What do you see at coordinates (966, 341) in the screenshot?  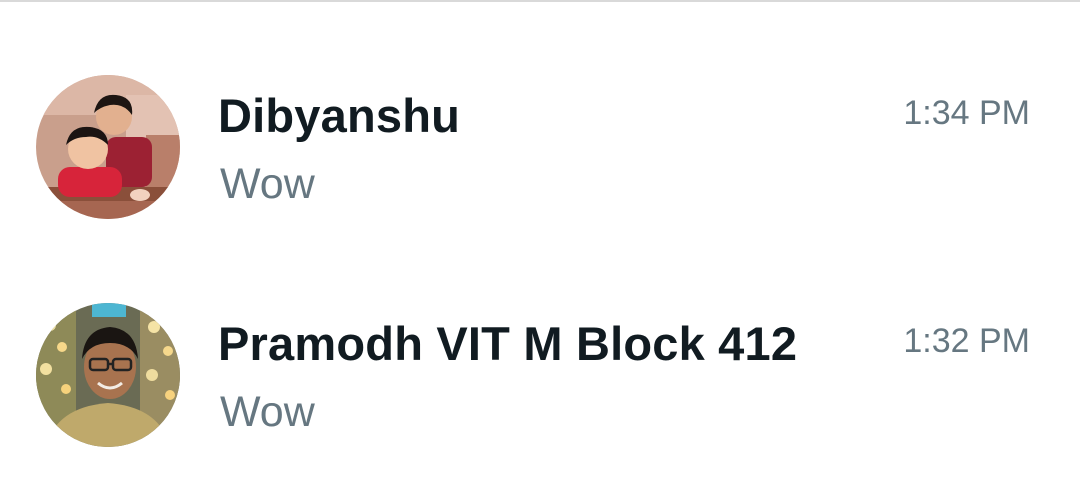 I see `message-timestamp: 1:32 PM` at bounding box center [966, 341].